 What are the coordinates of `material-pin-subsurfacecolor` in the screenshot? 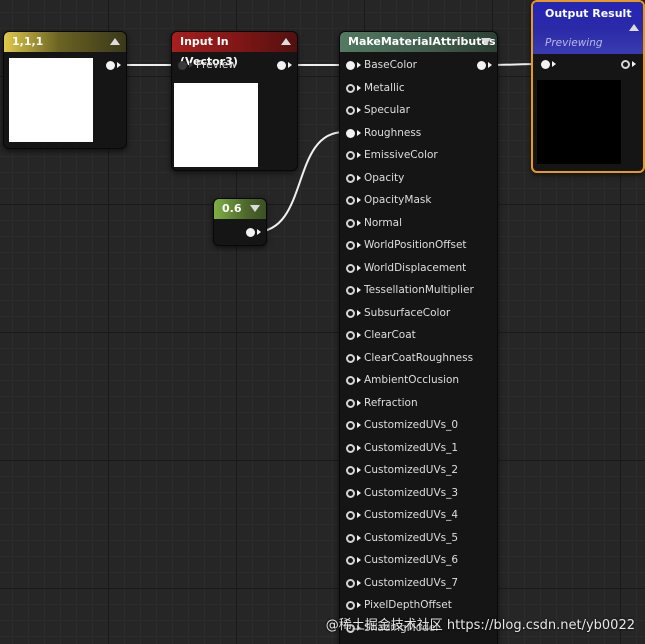 It's located at (350, 313).